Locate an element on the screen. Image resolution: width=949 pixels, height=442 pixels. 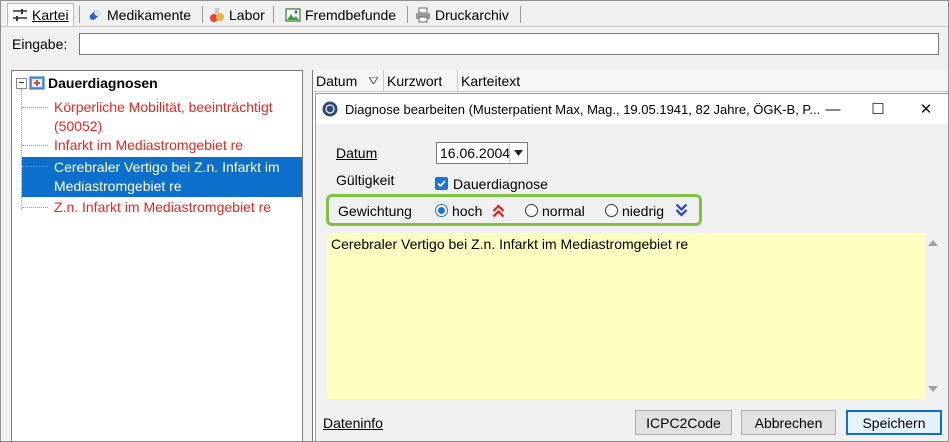
tab-label: Fremdbefunde is located at coordinates (351, 14).